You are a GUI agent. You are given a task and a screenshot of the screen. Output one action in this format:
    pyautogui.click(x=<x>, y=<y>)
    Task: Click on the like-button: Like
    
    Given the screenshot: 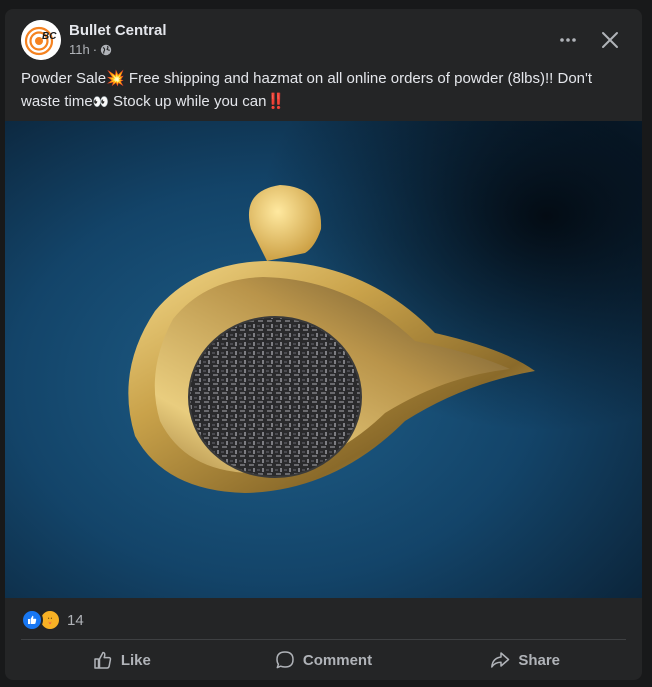 What is the action you would take?
    pyautogui.click(x=122, y=660)
    